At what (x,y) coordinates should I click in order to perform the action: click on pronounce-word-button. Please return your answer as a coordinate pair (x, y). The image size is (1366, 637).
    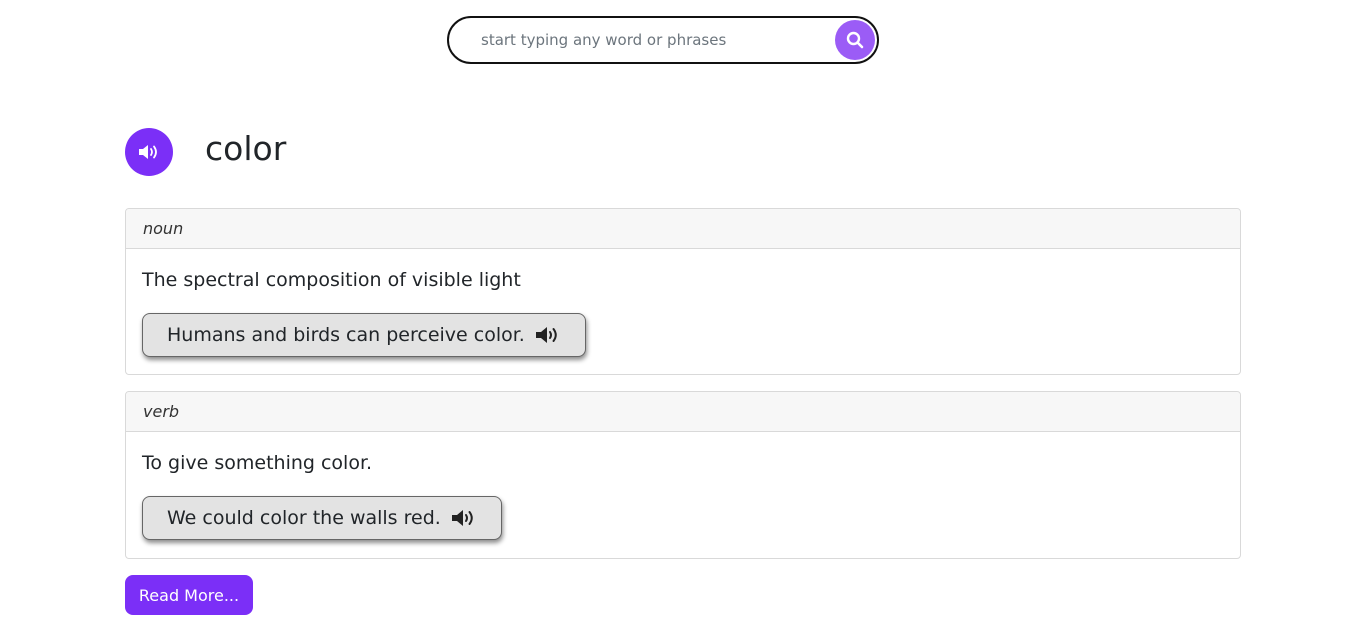
    Looking at the image, I should click on (149, 152).